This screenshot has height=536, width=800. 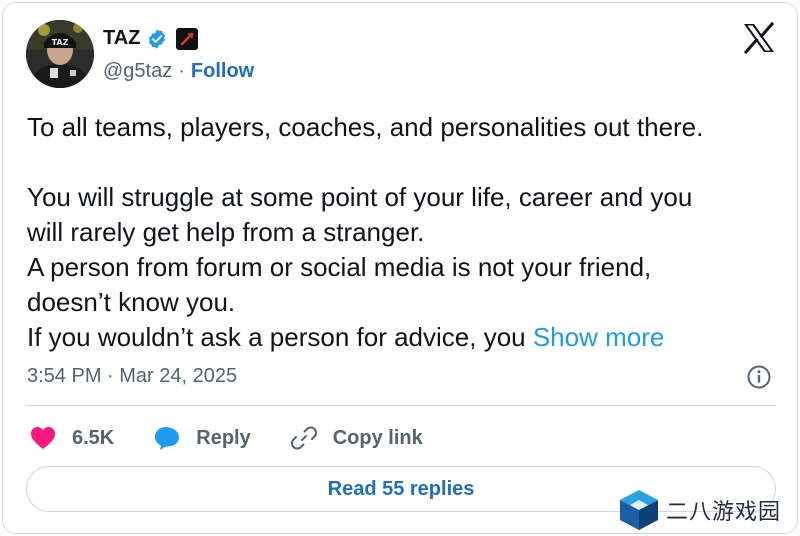 I want to click on link-icon, so click(x=304, y=438).